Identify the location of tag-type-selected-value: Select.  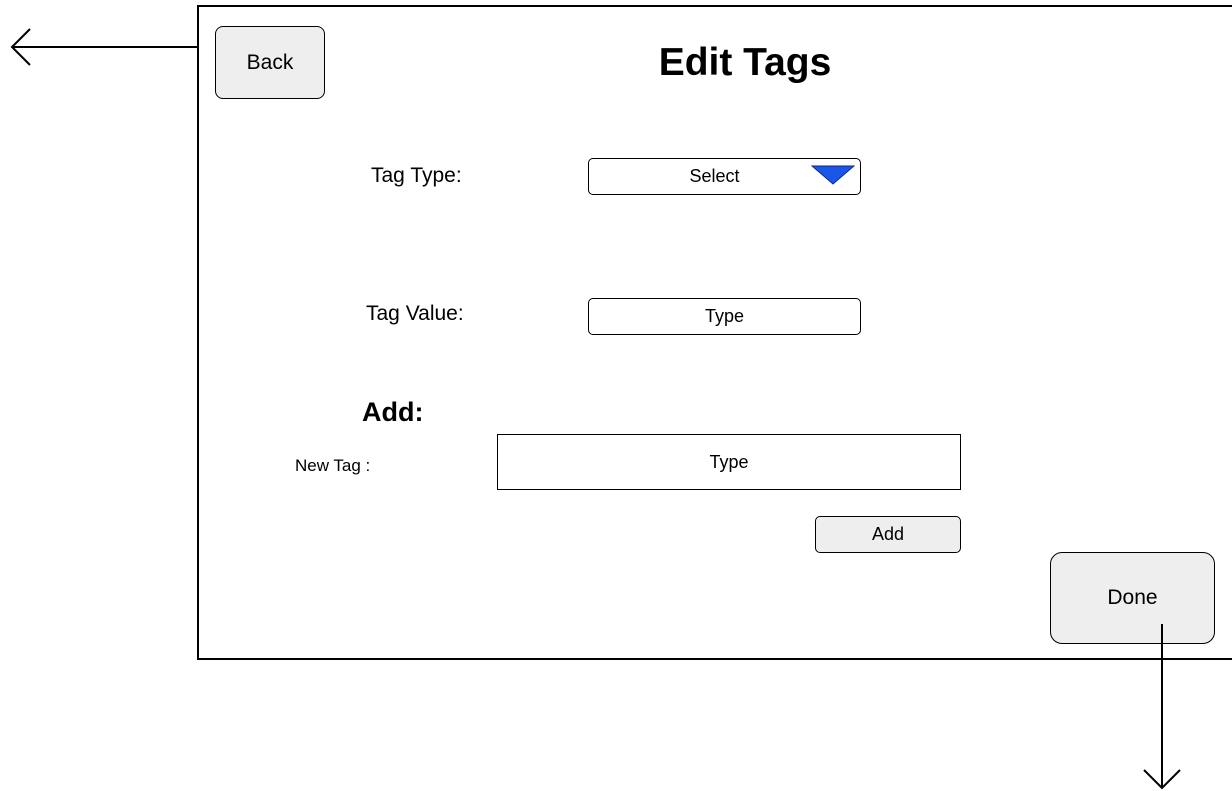
(714, 176).